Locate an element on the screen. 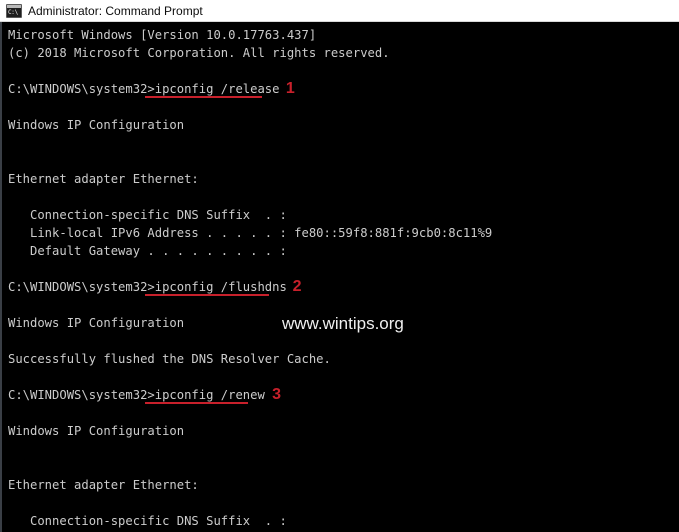 Image resolution: width=679 pixels, height=532 pixels. window-titlebar: C:\ Administrator: Command Prompt is located at coordinates (339, 11).